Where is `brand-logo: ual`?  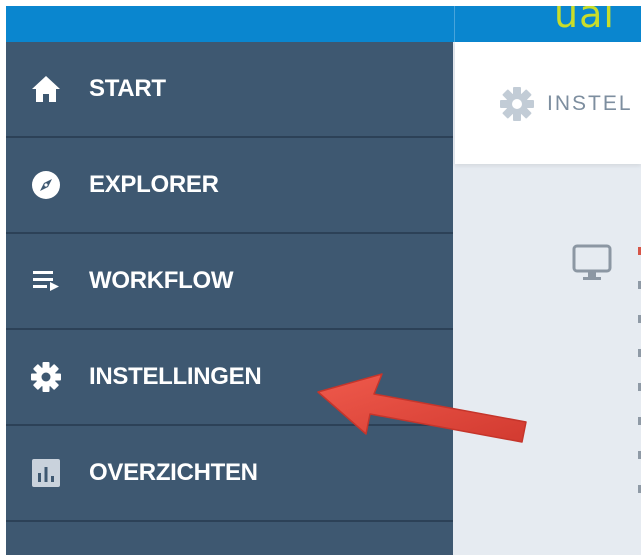
brand-logo: ual is located at coordinates (584, 19).